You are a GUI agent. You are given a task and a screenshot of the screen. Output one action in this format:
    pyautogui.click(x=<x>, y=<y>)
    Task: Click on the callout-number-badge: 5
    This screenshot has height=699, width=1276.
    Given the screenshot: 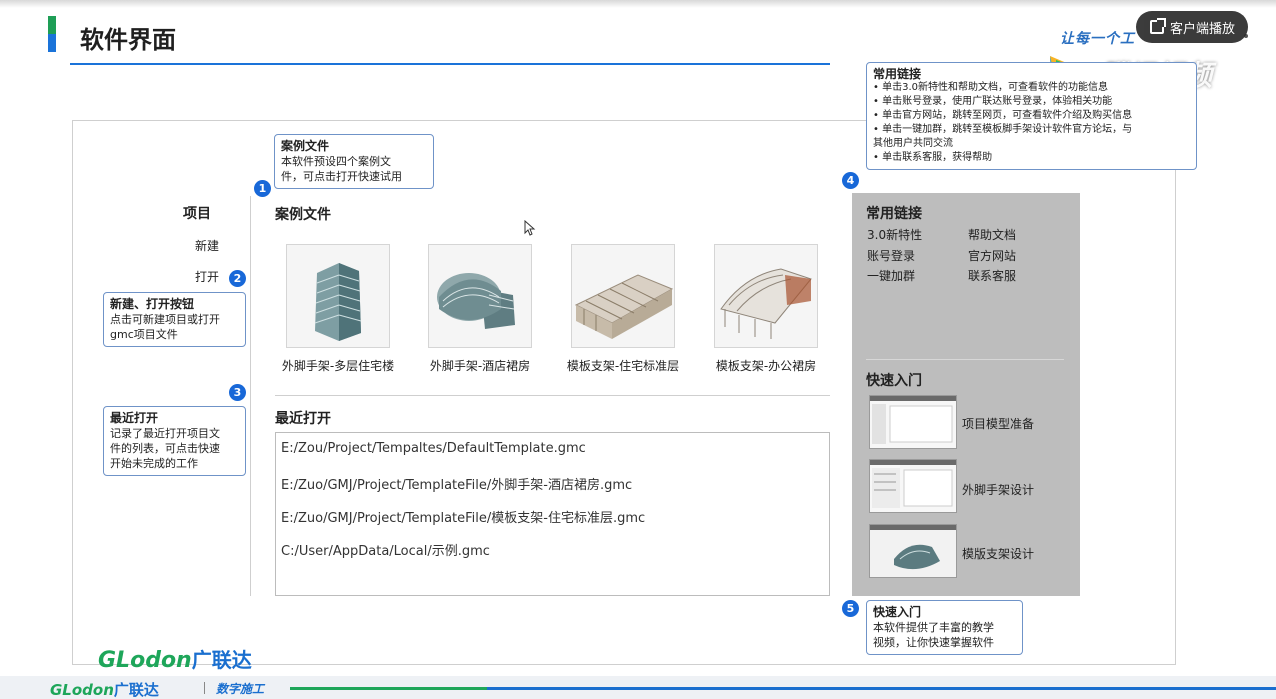 What is the action you would take?
    pyautogui.click(x=850, y=608)
    